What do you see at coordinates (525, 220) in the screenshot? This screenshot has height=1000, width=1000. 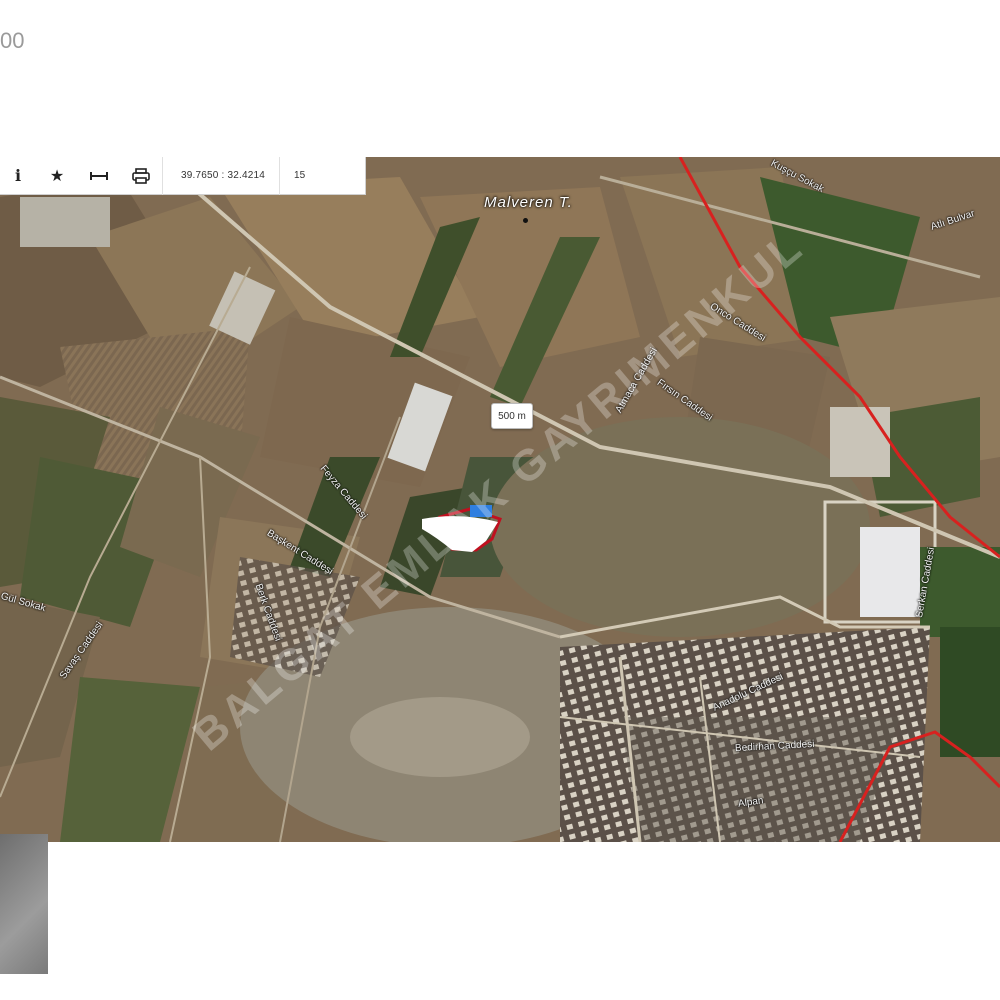 I see `poi-marker-icon` at bounding box center [525, 220].